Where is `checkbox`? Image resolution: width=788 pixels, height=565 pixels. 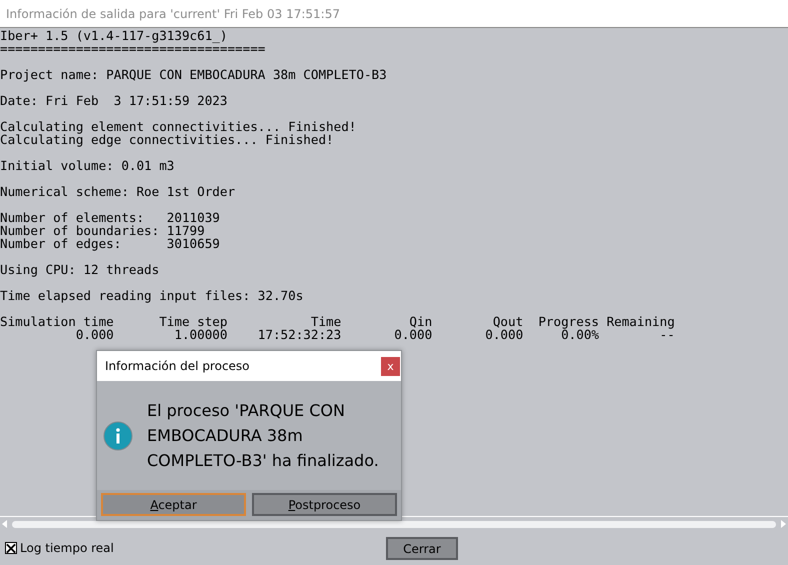
checkbox is located at coordinates (11, 548).